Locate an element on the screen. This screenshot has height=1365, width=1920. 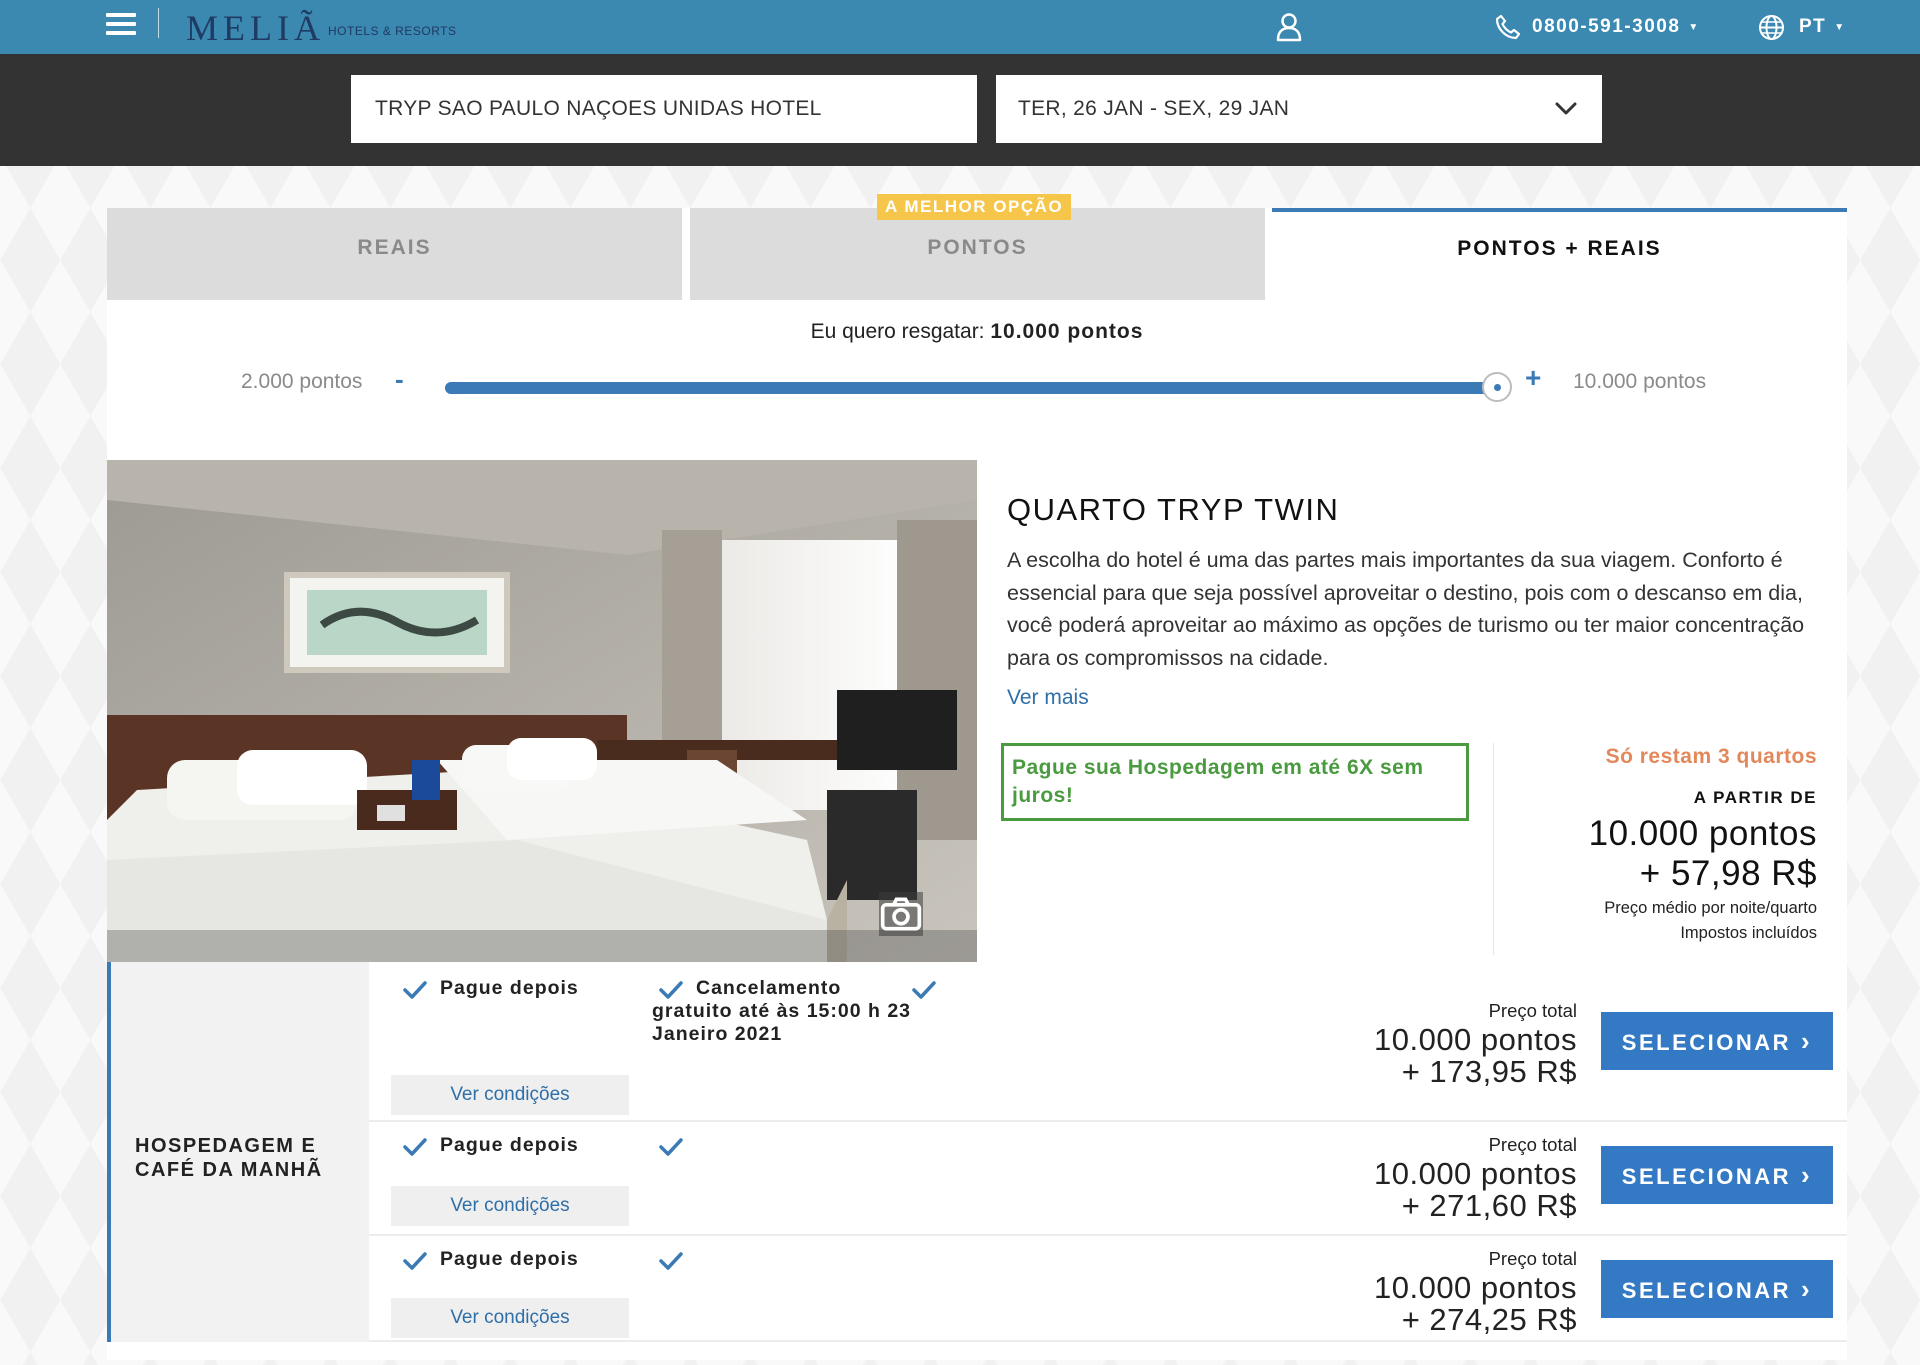
tab-pontos: PONTOS is located at coordinates (977, 254).